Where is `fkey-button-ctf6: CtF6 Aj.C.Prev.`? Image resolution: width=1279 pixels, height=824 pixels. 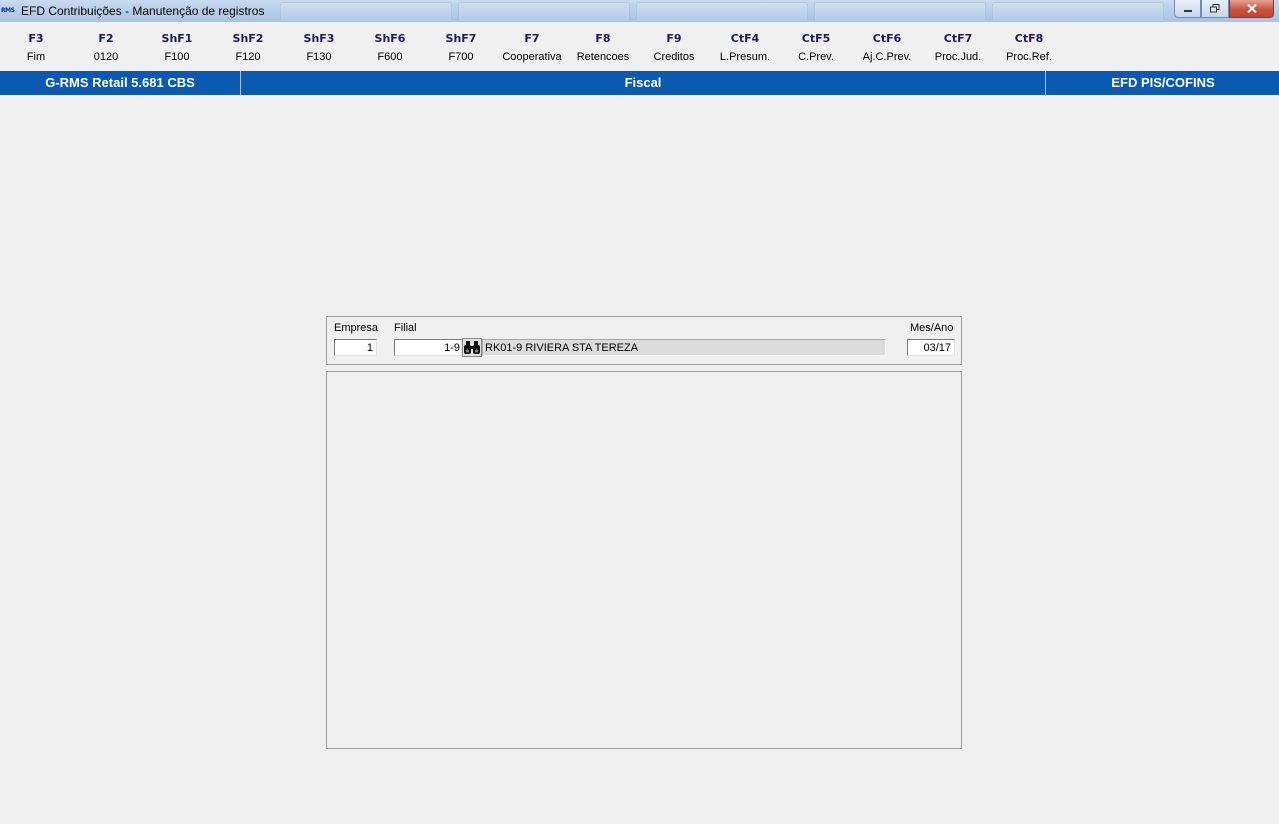 fkey-button-ctf6: CtF6 Aj.C.Prev. is located at coordinates (887, 47).